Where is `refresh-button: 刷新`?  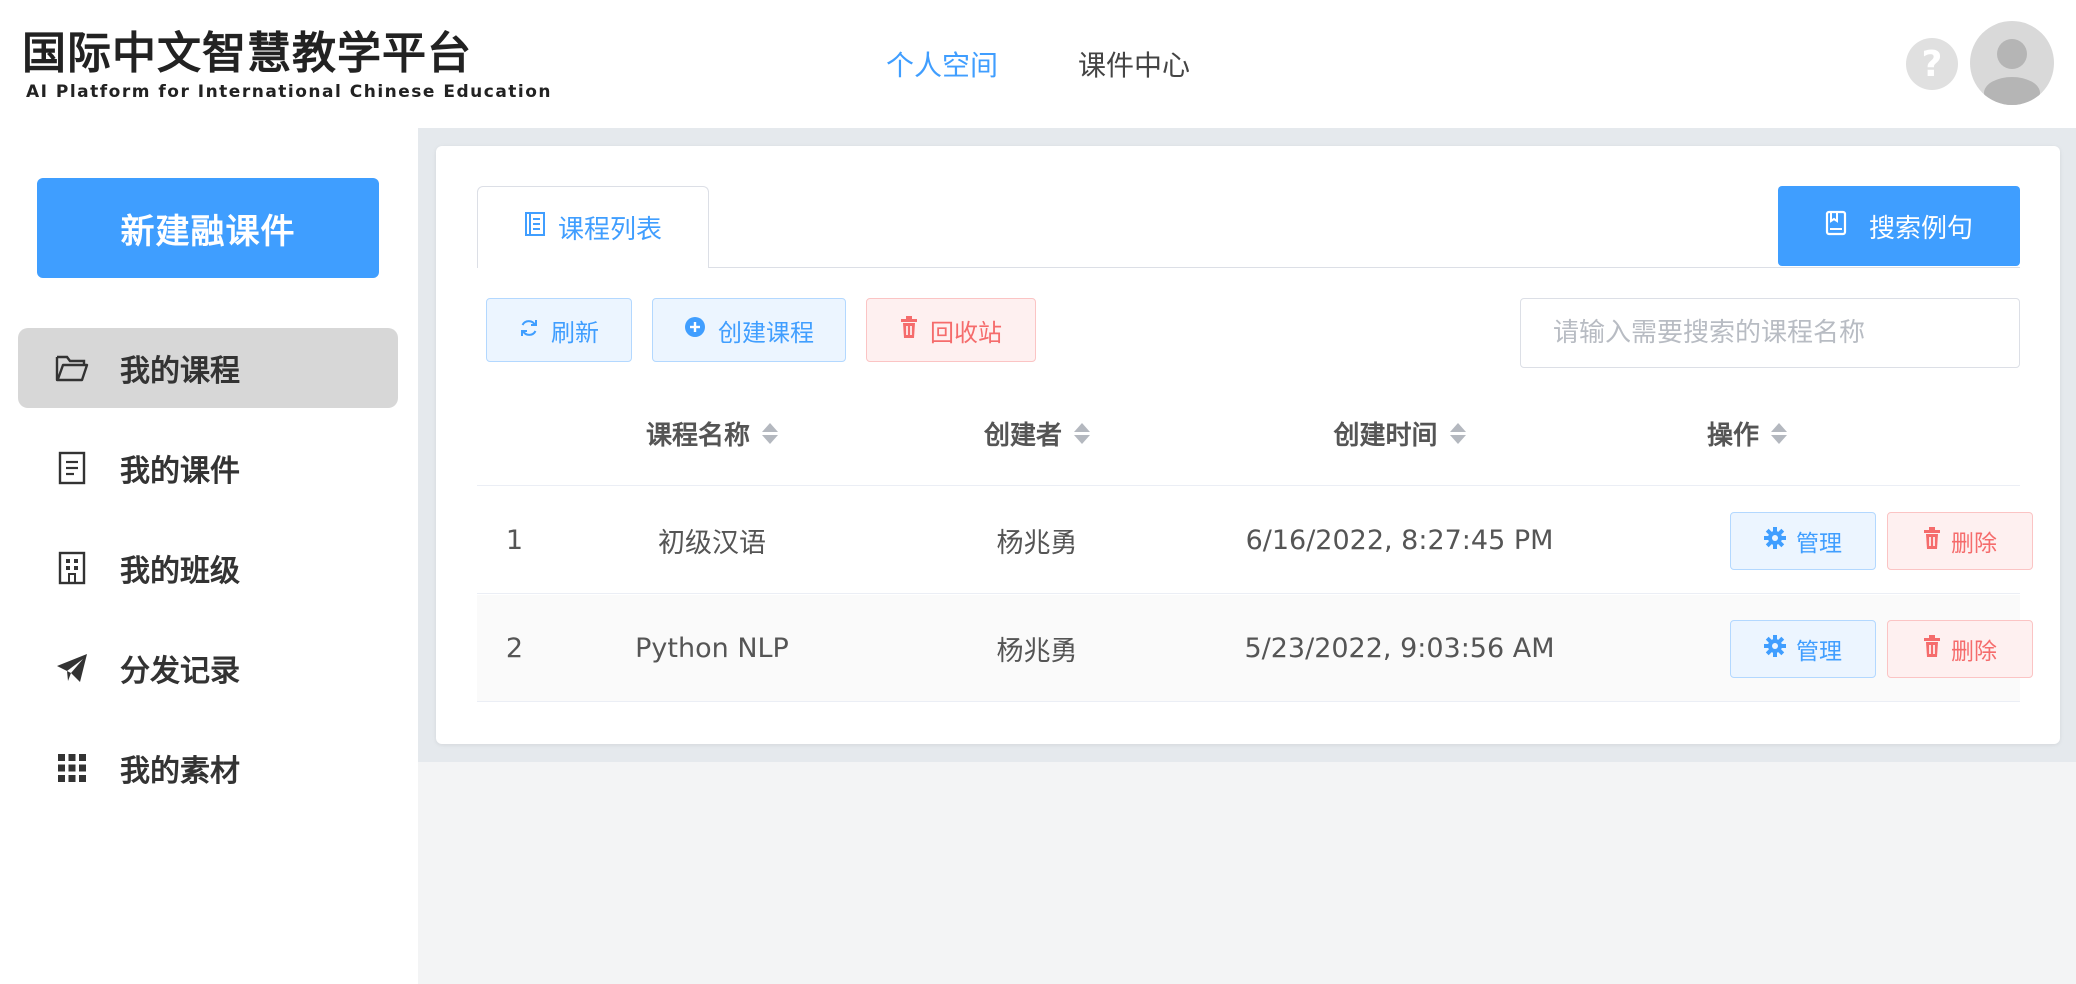 refresh-button: 刷新 is located at coordinates (559, 330).